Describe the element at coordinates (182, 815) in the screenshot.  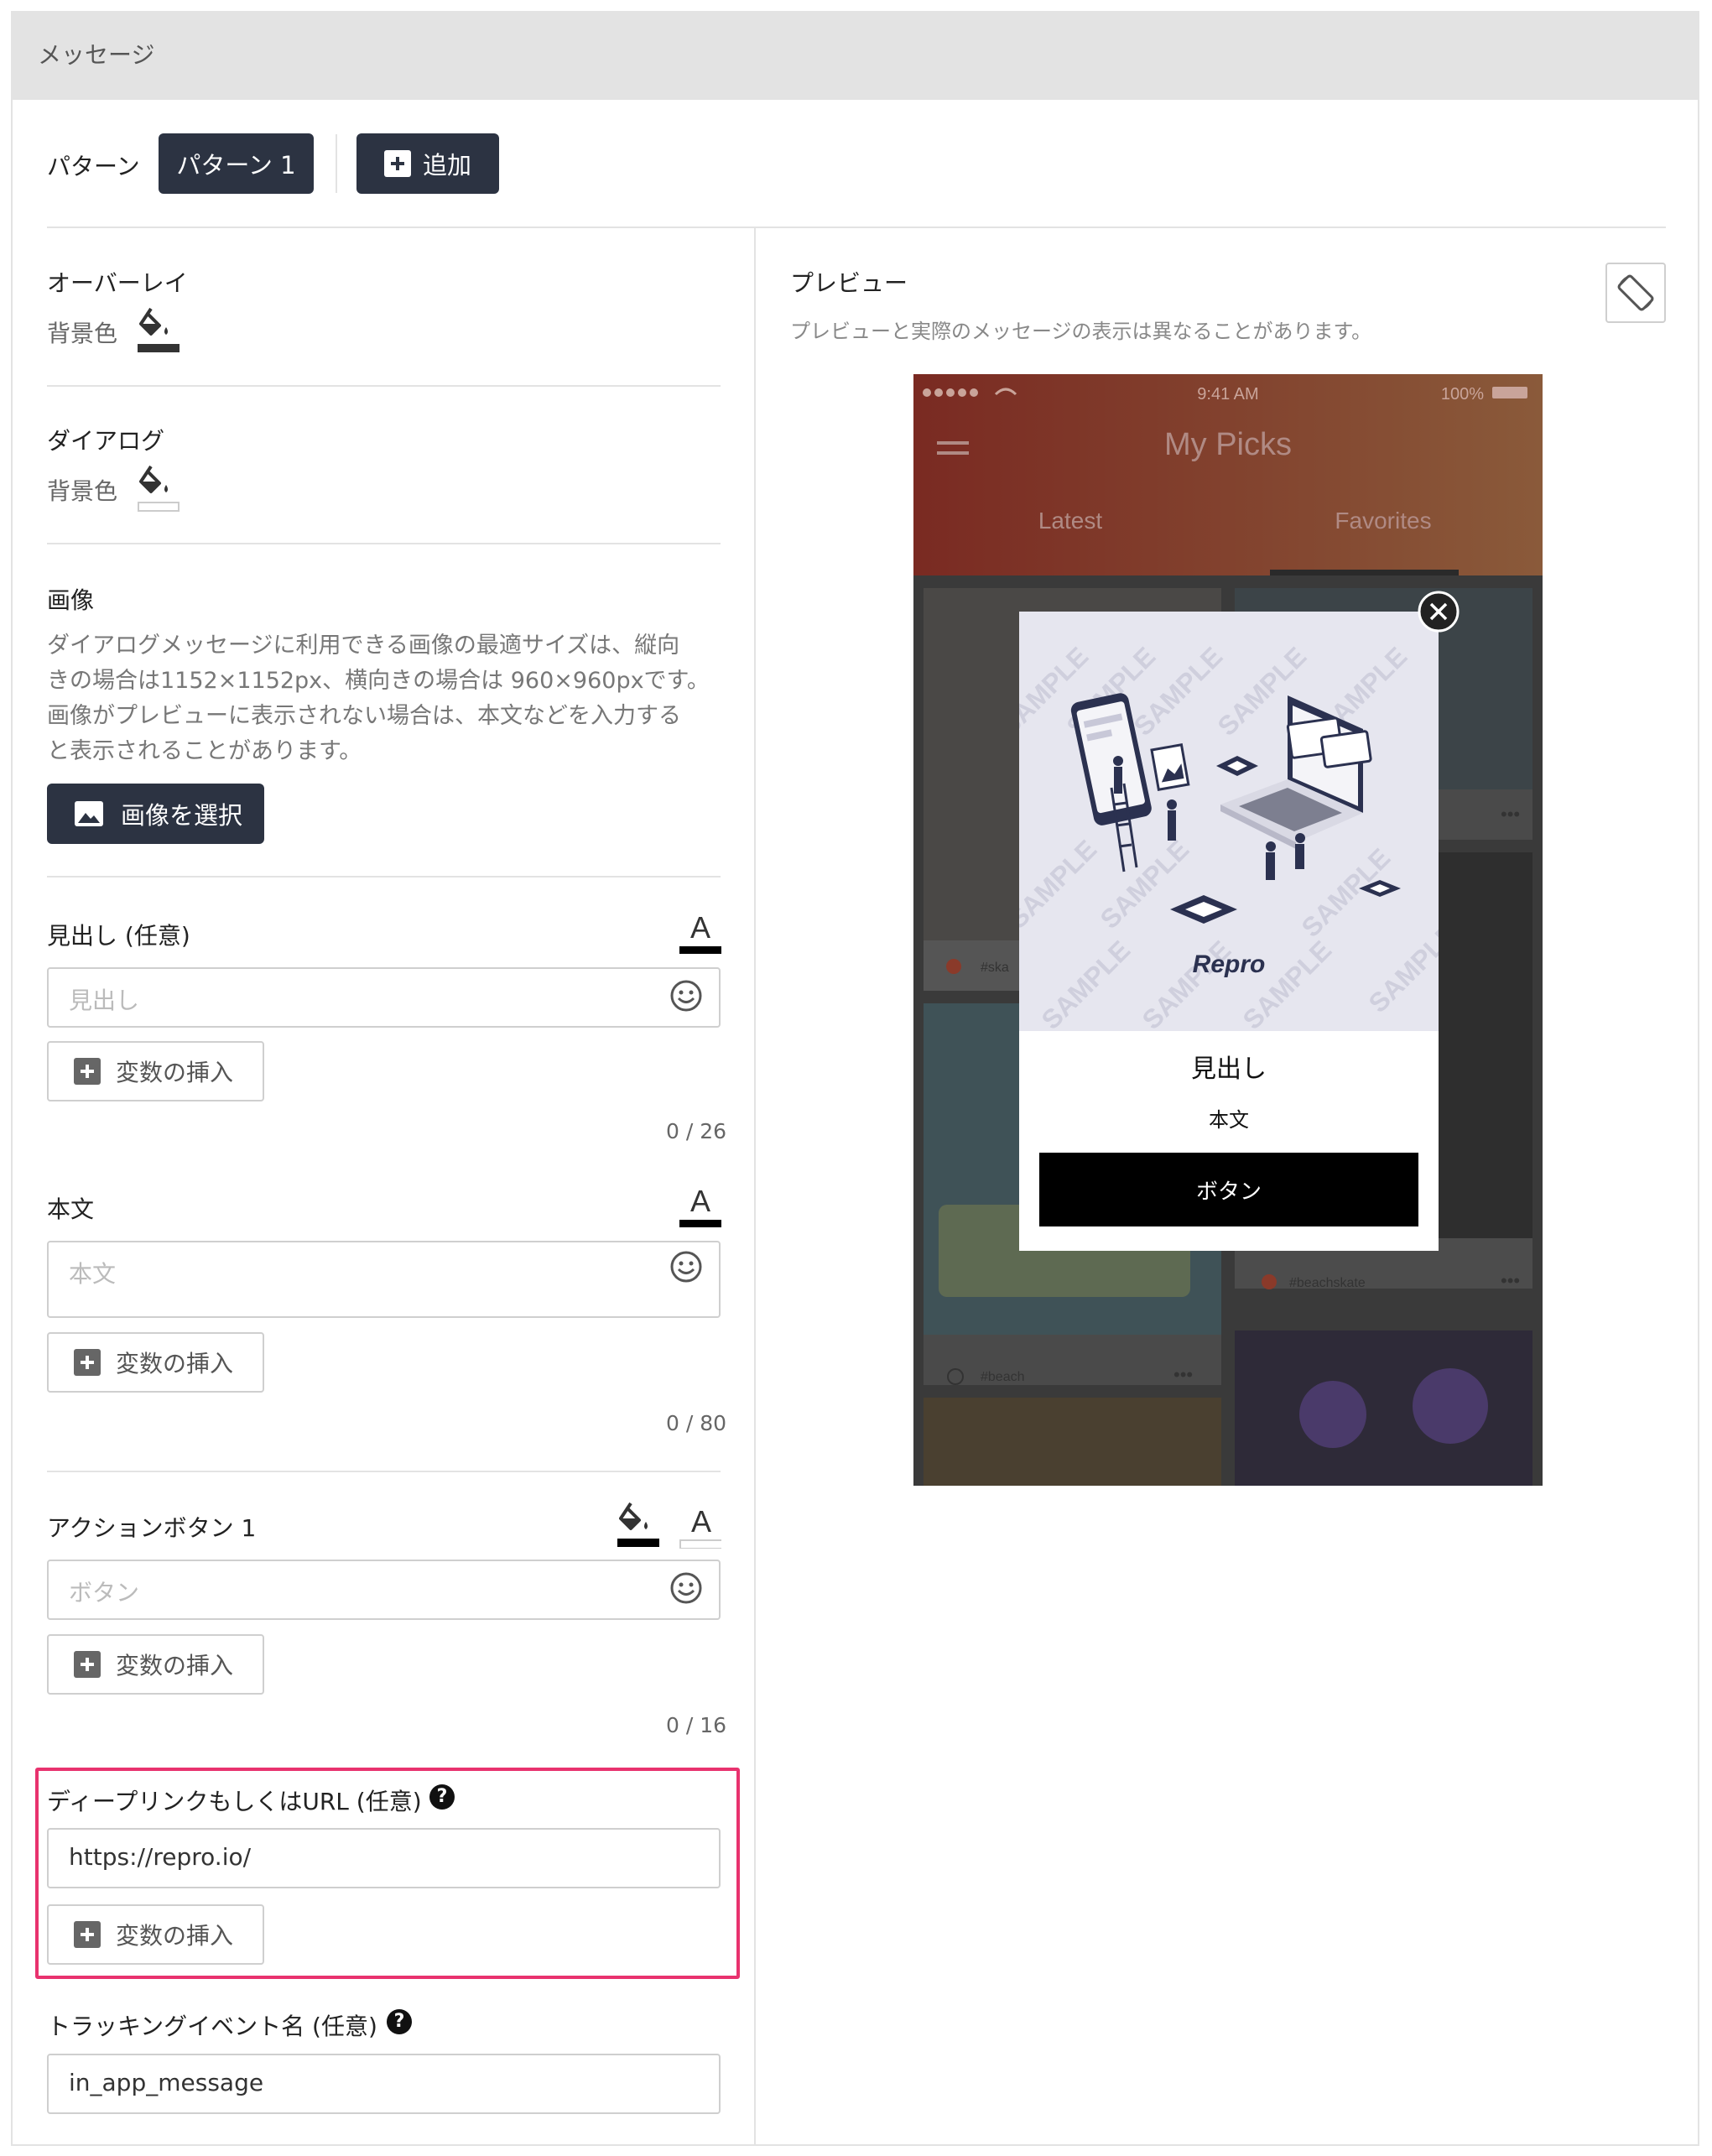
I see `select-image-label: 画像を選択` at that location.